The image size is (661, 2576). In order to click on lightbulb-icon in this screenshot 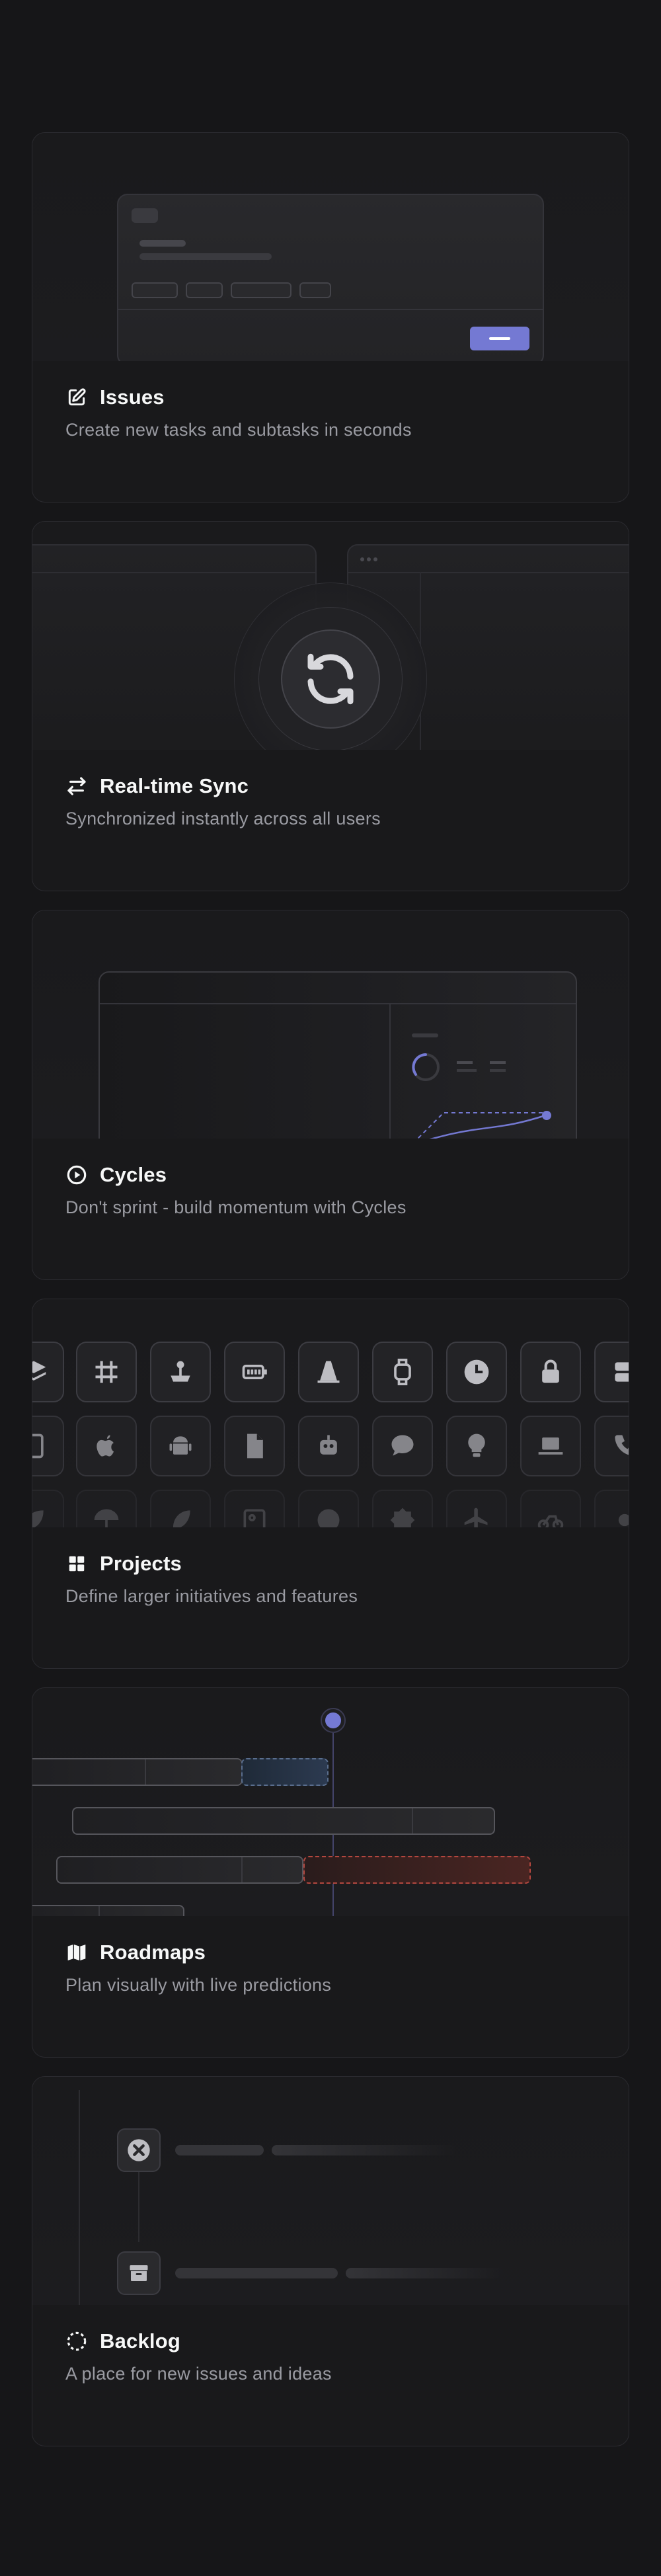, I will do `click(476, 1446)`.